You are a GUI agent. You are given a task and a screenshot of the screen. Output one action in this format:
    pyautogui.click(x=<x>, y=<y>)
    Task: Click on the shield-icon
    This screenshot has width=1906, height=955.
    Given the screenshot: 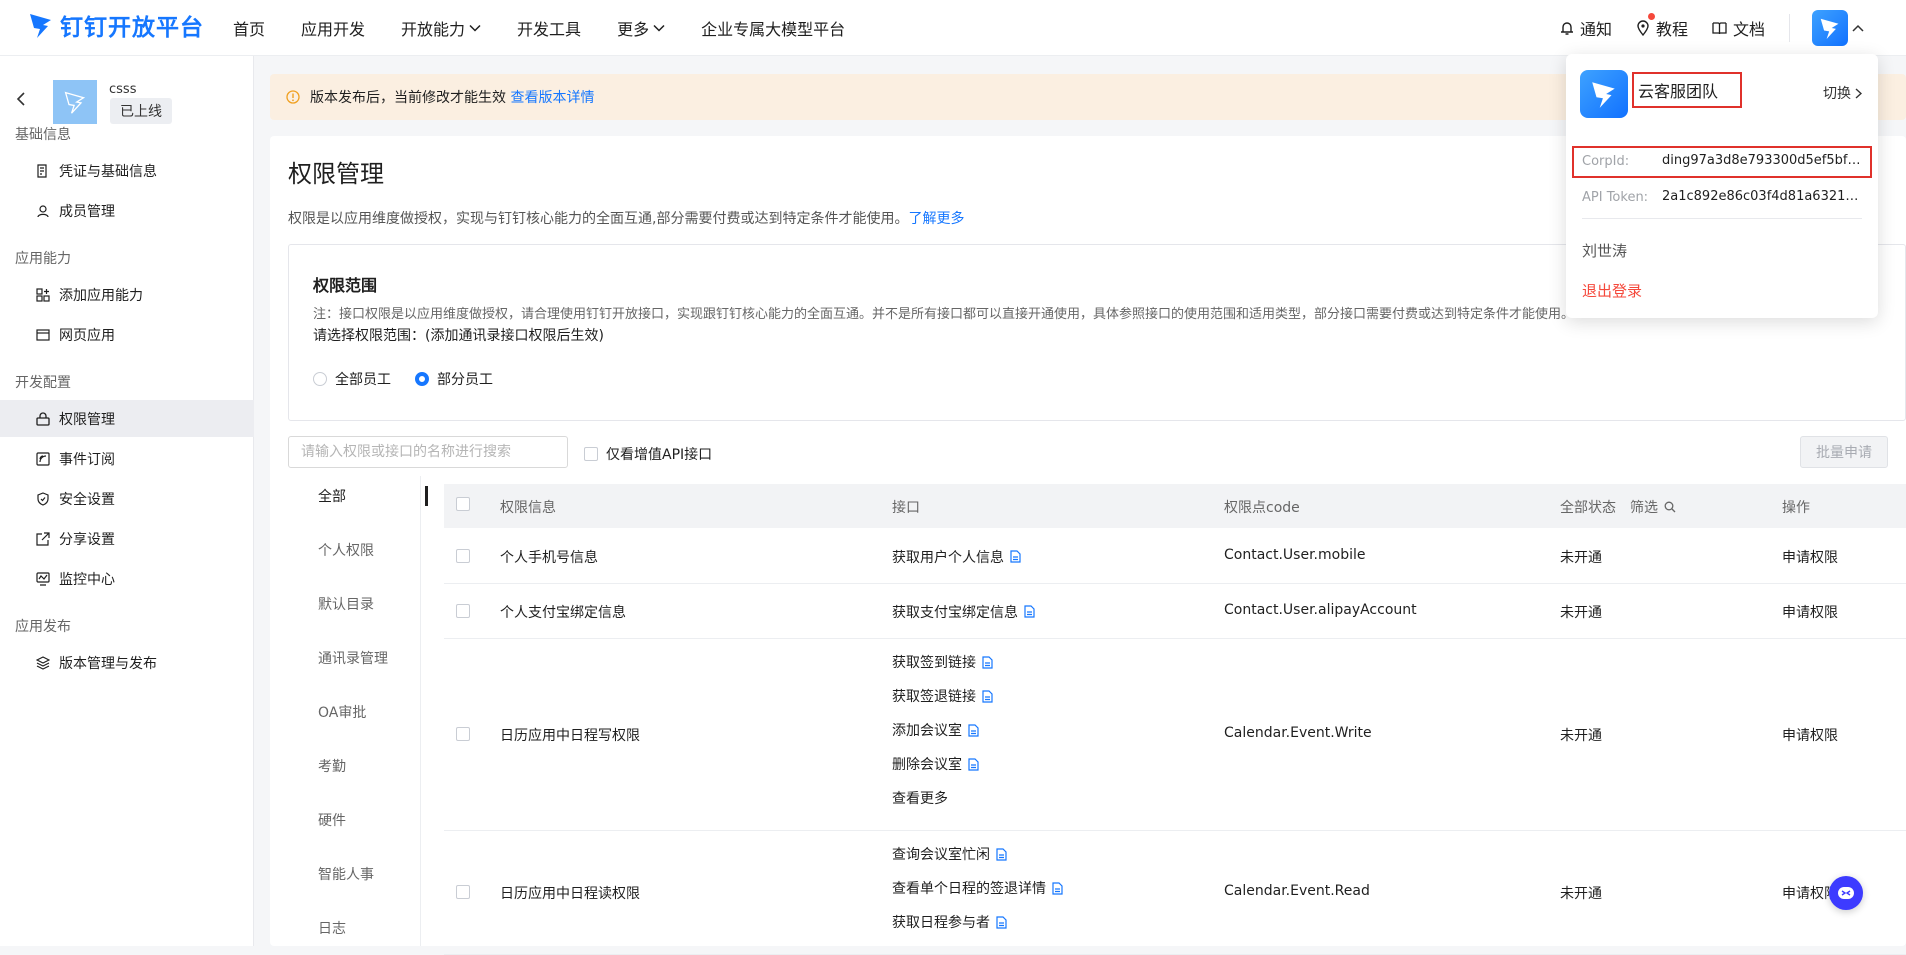 What is the action you would take?
    pyautogui.click(x=43, y=498)
    